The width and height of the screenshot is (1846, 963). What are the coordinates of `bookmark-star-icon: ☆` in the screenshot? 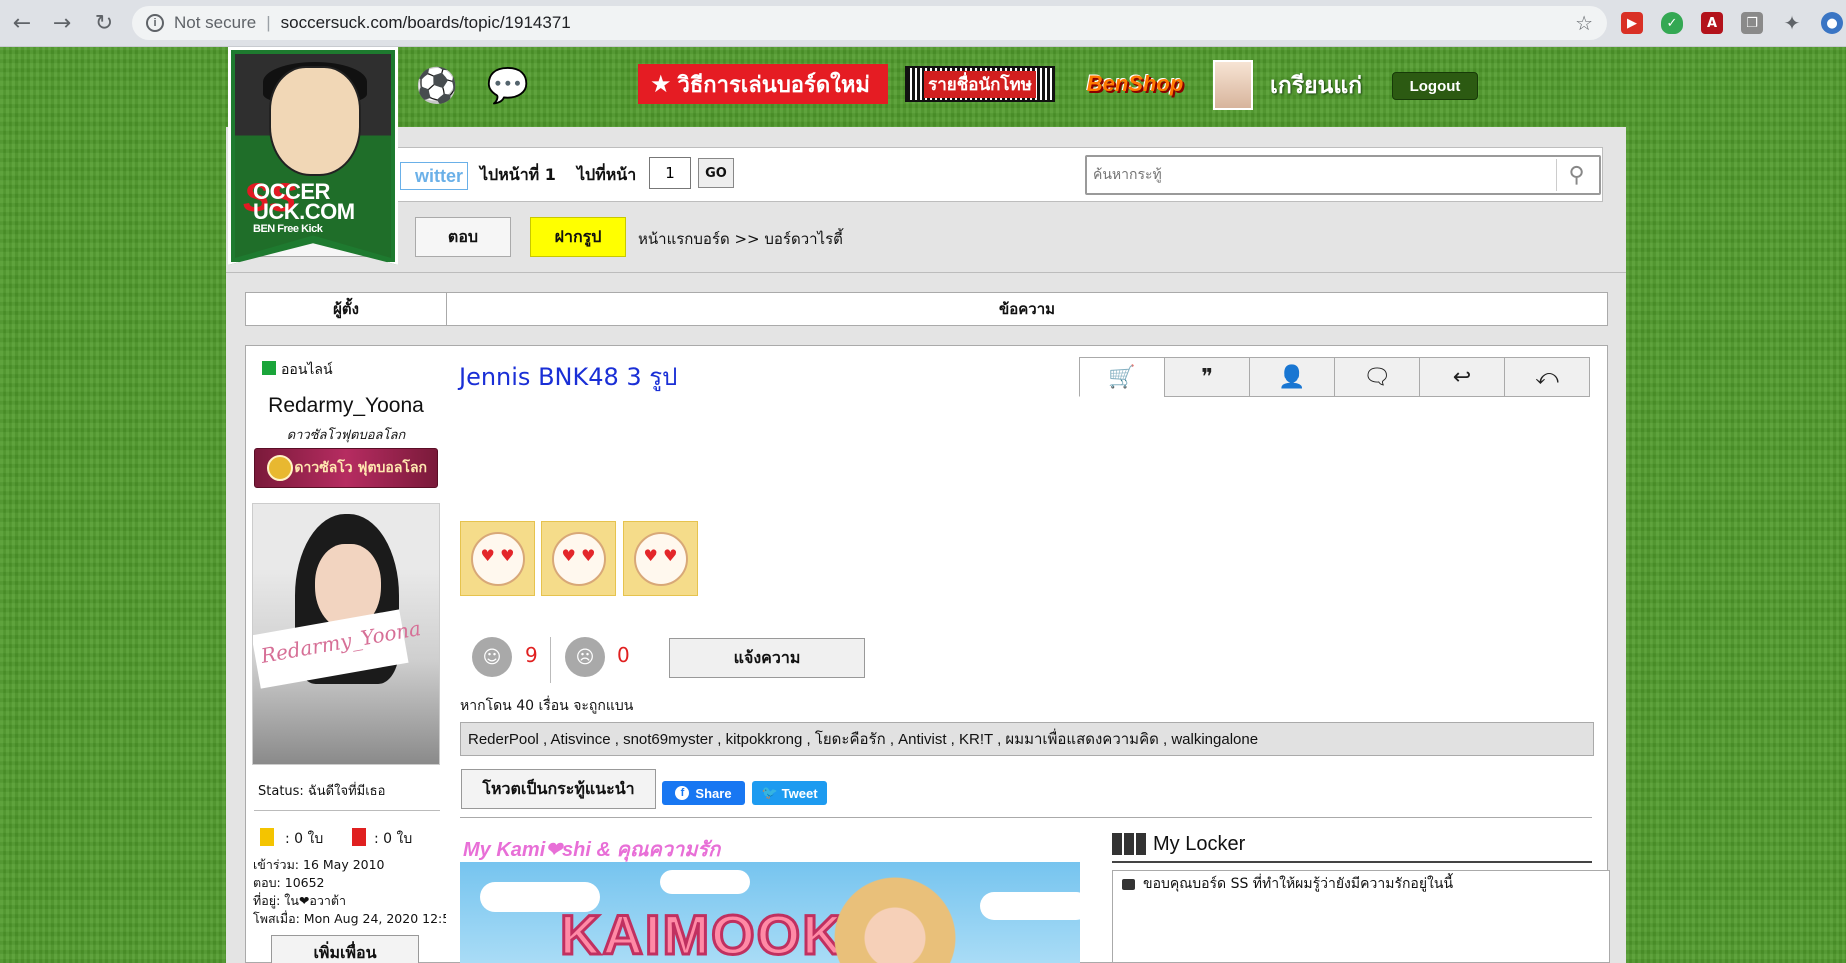 It's located at (1584, 23).